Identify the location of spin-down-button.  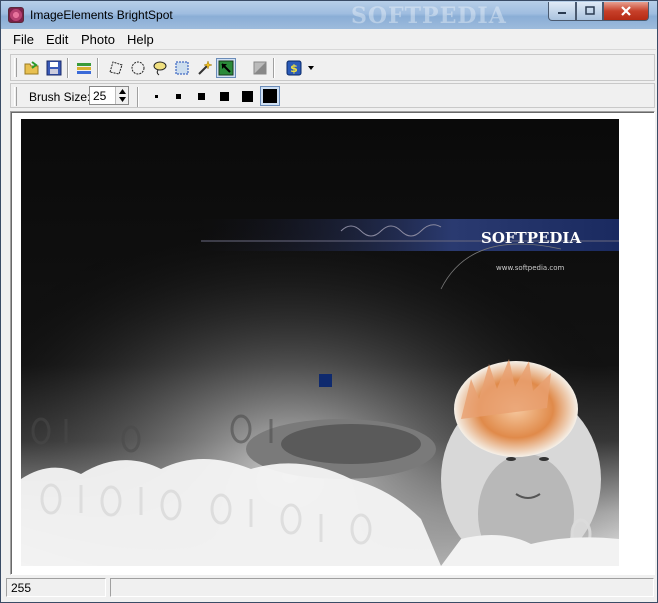
(121, 99).